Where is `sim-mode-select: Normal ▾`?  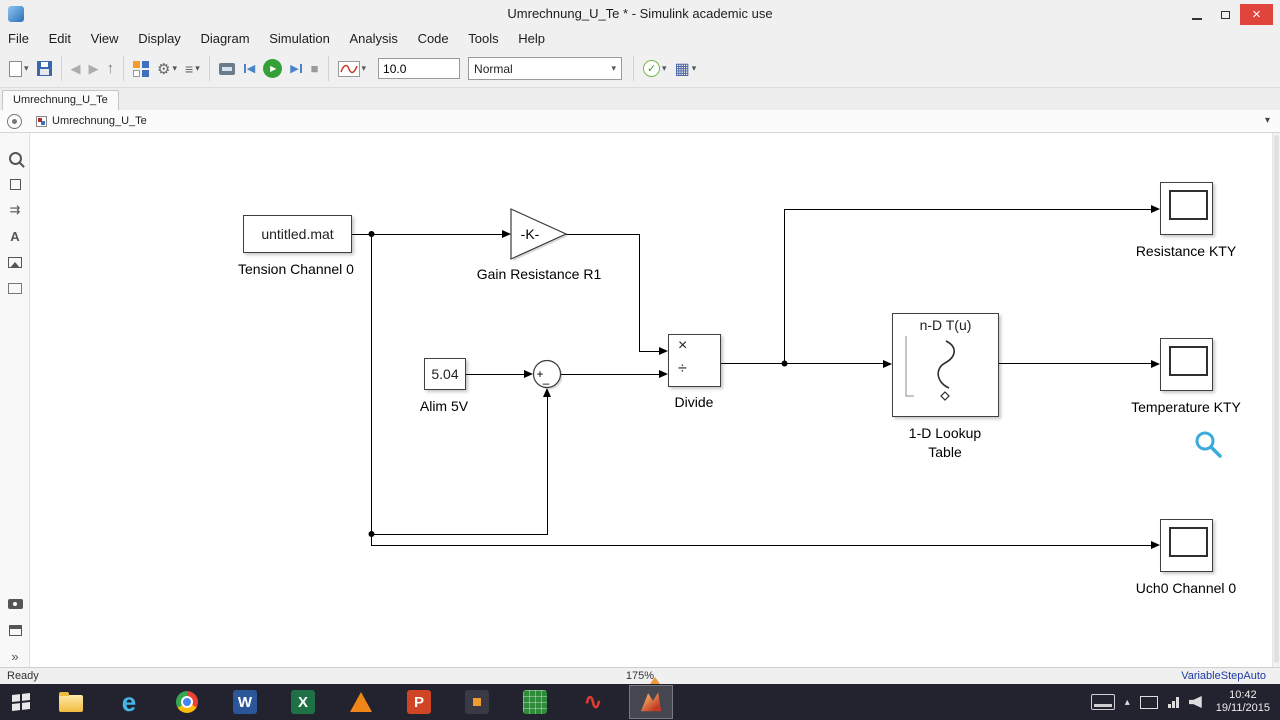
sim-mode-select: Normal ▾ is located at coordinates (545, 68).